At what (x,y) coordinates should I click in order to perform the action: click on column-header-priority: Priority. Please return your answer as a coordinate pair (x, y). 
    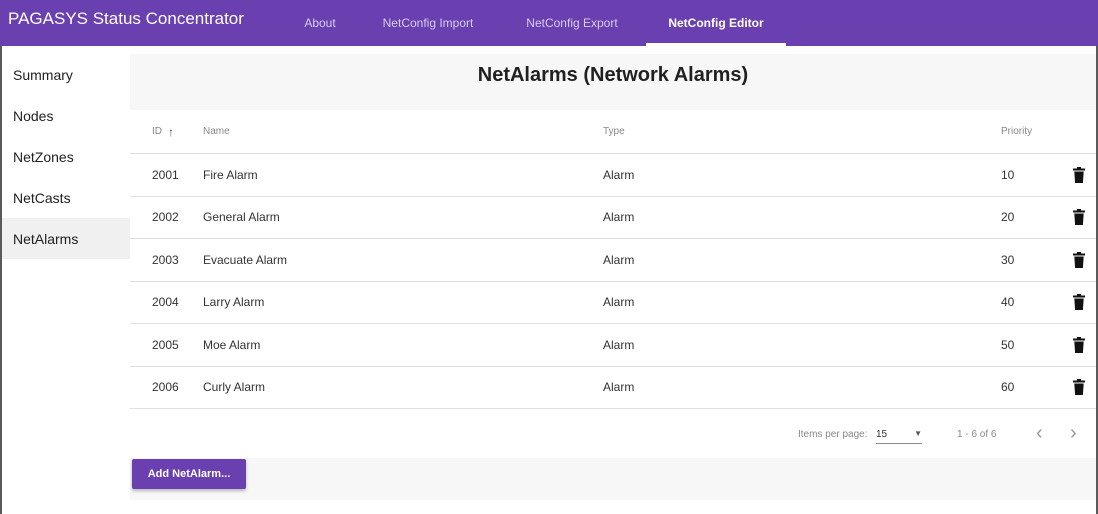
    Looking at the image, I should click on (1031, 131).